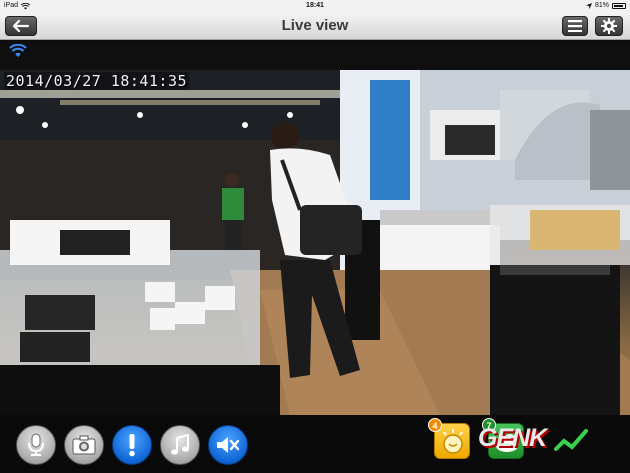  What do you see at coordinates (588, 6) in the screenshot?
I see `location-arrow-icon` at bounding box center [588, 6].